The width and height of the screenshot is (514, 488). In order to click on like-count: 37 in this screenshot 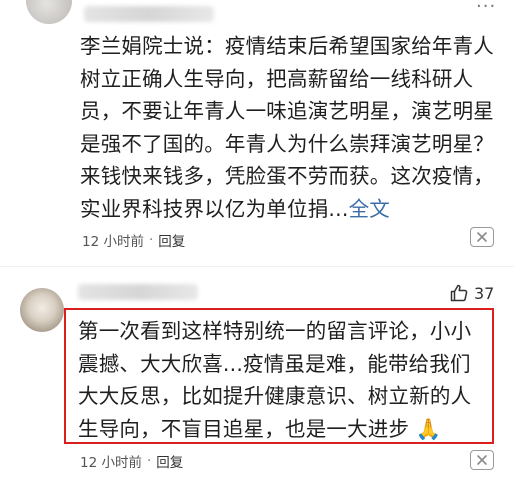, I will do `click(484, 293)`.